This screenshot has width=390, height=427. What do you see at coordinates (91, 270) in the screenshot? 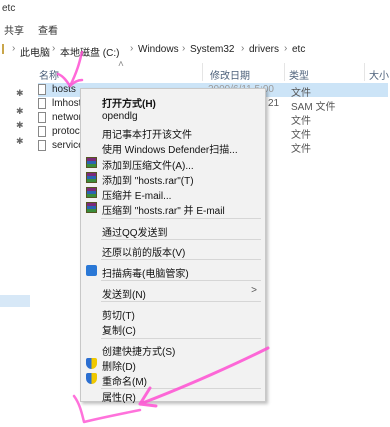
I see `qq-manager-icon` at bounding box center [91, 270].